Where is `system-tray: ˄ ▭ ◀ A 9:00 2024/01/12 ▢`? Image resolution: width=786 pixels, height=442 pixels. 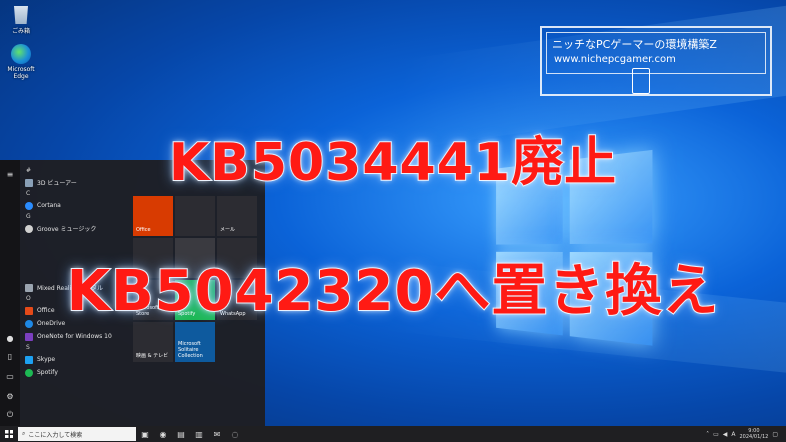 system-tray: ˄ ▭ ◀ A 9:00 2024/01/12 ▢ is located at coordinates (746, 434).